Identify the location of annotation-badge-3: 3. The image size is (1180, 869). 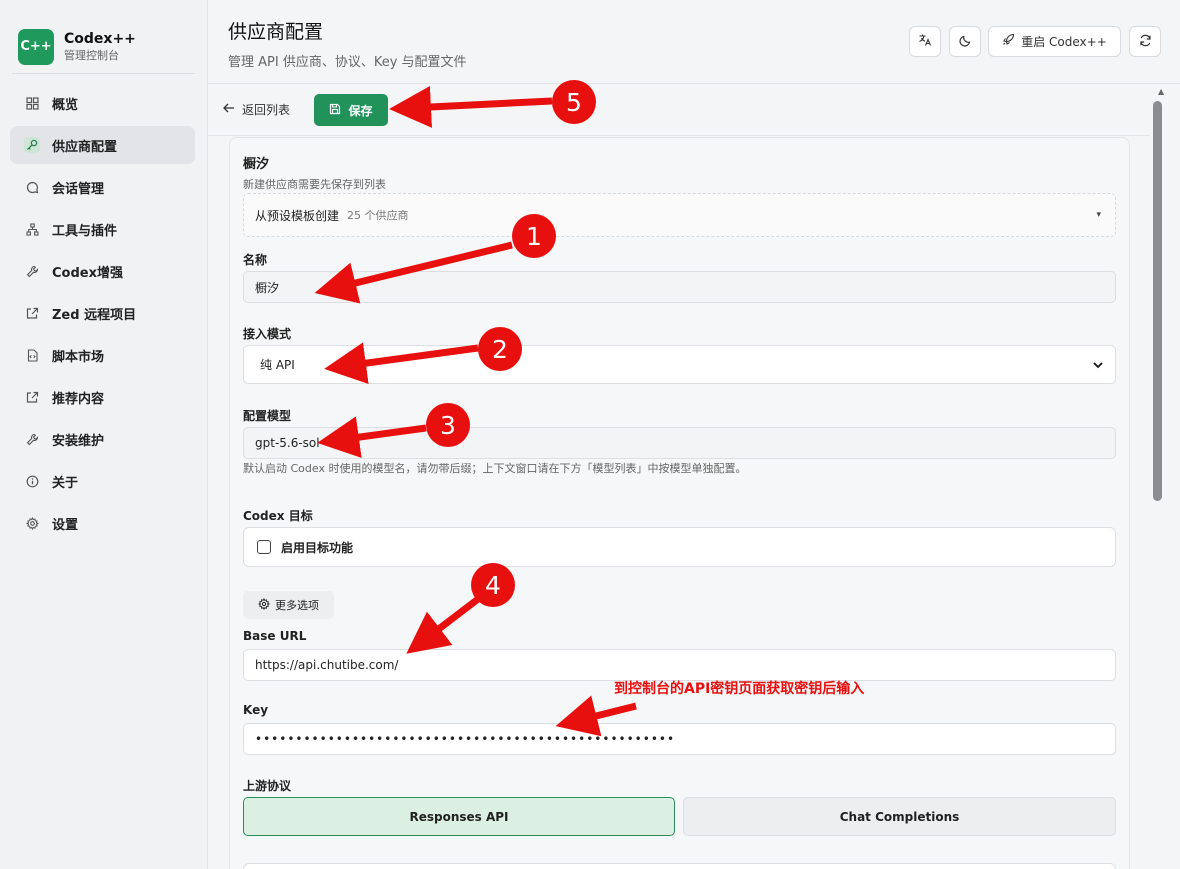
(448, 425).